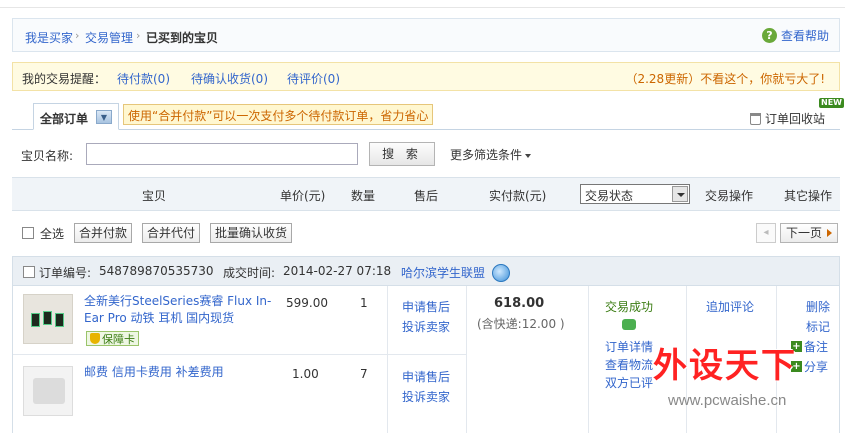 The height and width of the screenshot is (433, 845). What do you see at coordinates (171, 233) in the screenshot?
I see `merge-proxy-pay-button: 合并代付` at bounding box center [171, 233].